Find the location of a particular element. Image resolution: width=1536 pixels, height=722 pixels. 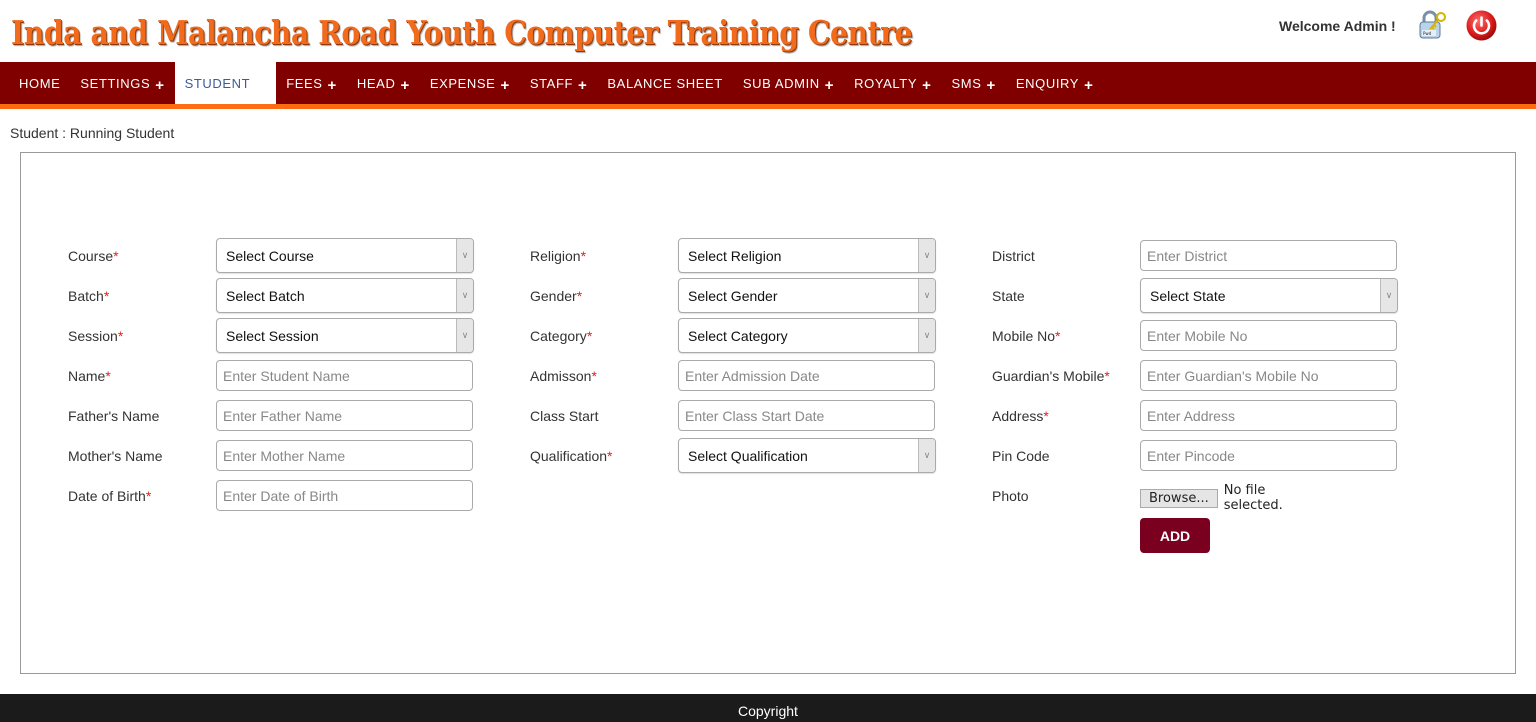

nav-item-student: STUDENT is located at coordinates (225, 83).